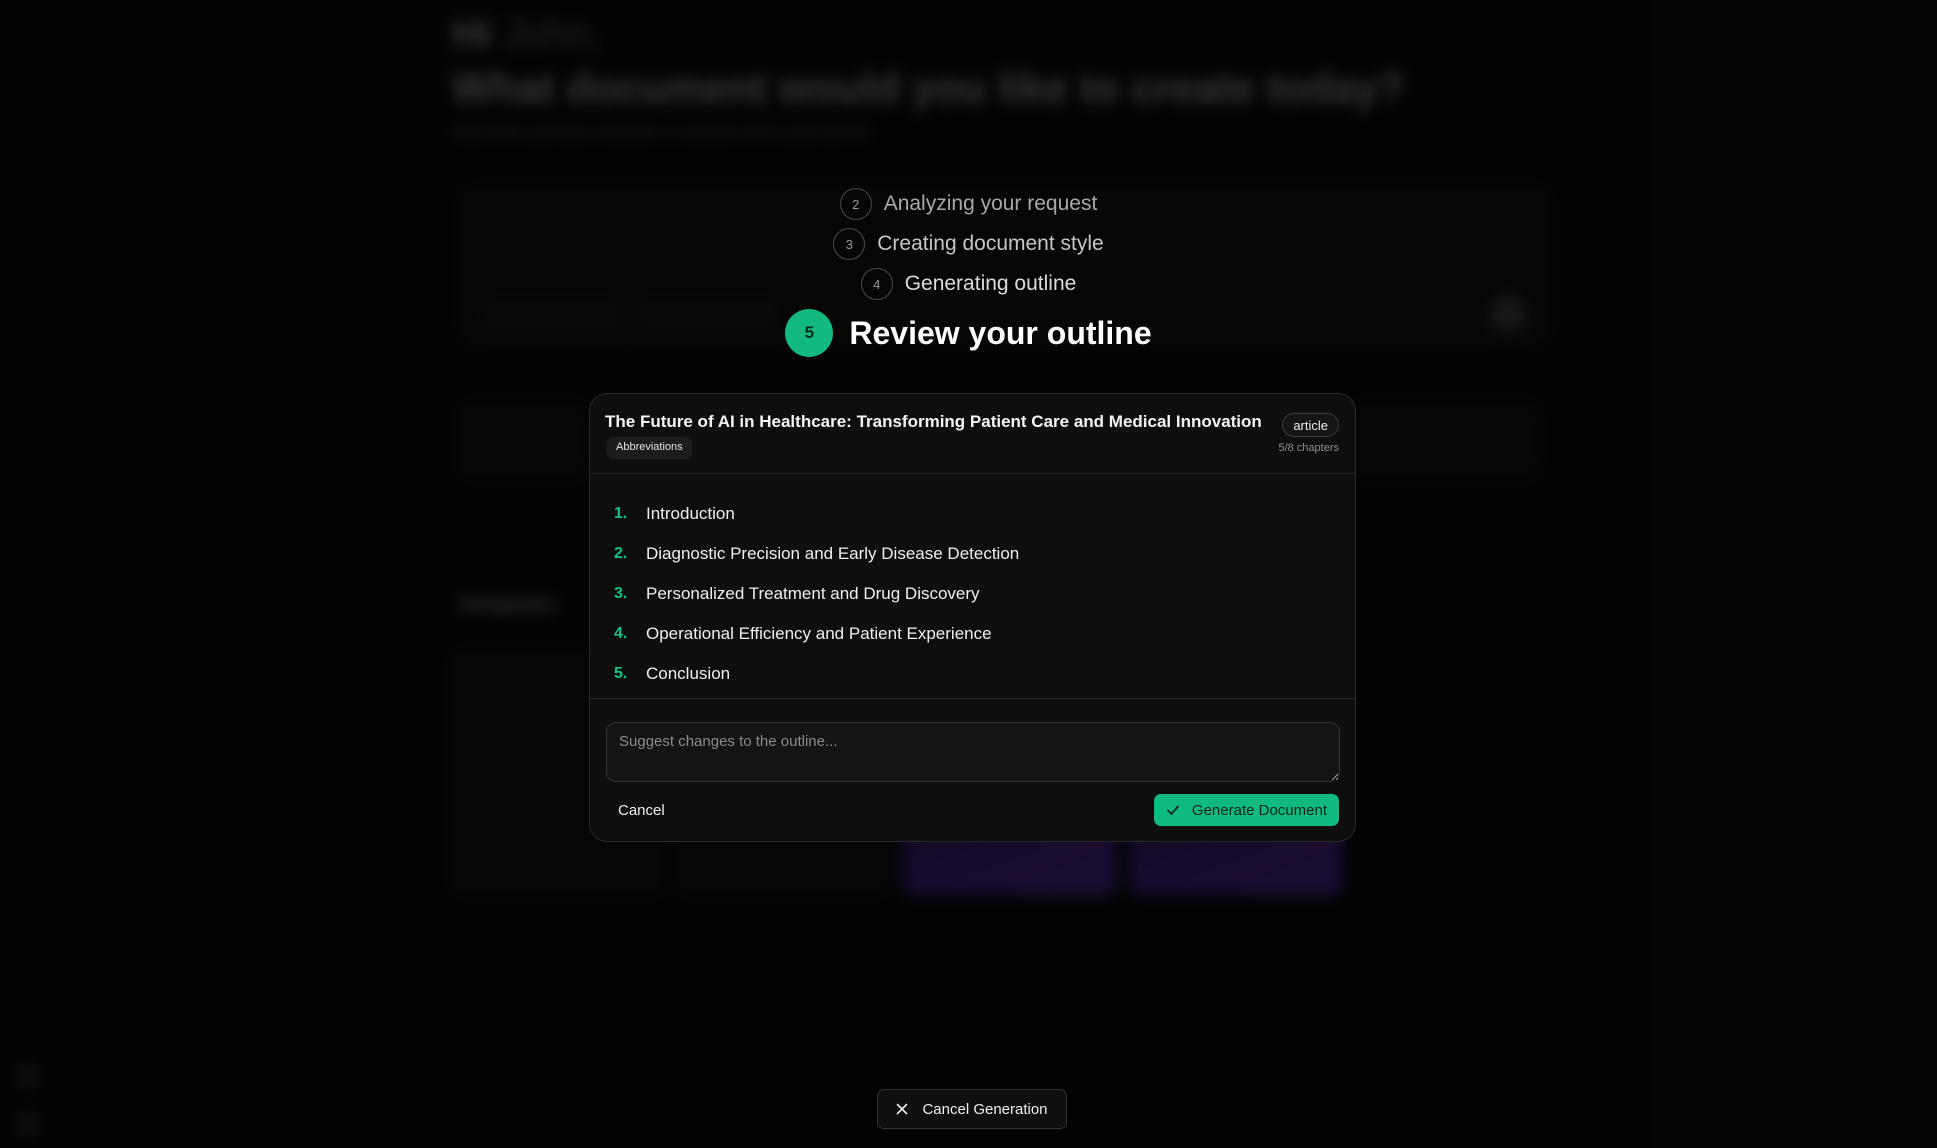 The image size is (1937, 1148). I want to click on outline-item-index: 2., so click(621, 553).